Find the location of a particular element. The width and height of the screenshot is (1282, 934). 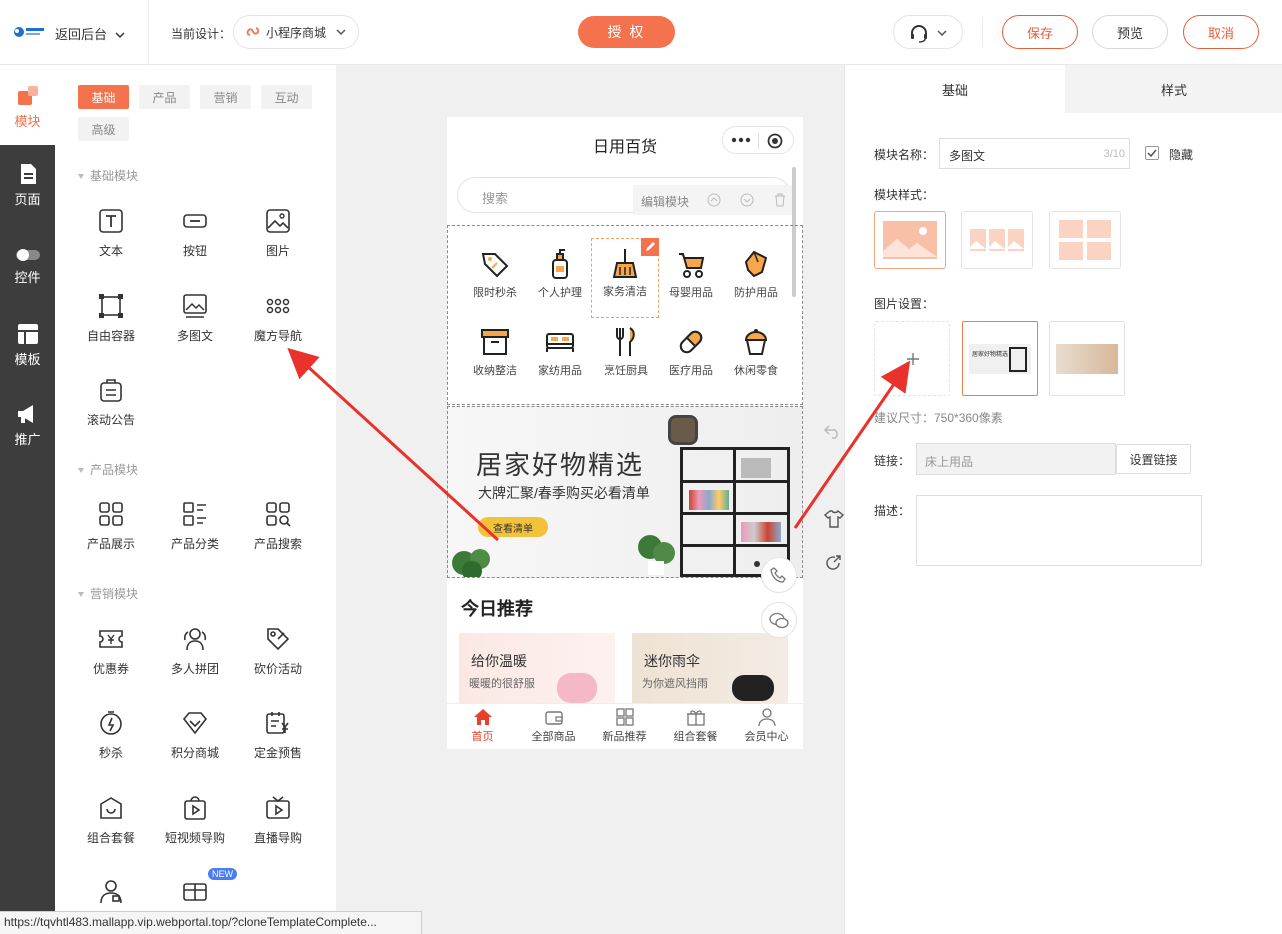

module-product-display: 产品展示 is located at coordinates (111, 526).